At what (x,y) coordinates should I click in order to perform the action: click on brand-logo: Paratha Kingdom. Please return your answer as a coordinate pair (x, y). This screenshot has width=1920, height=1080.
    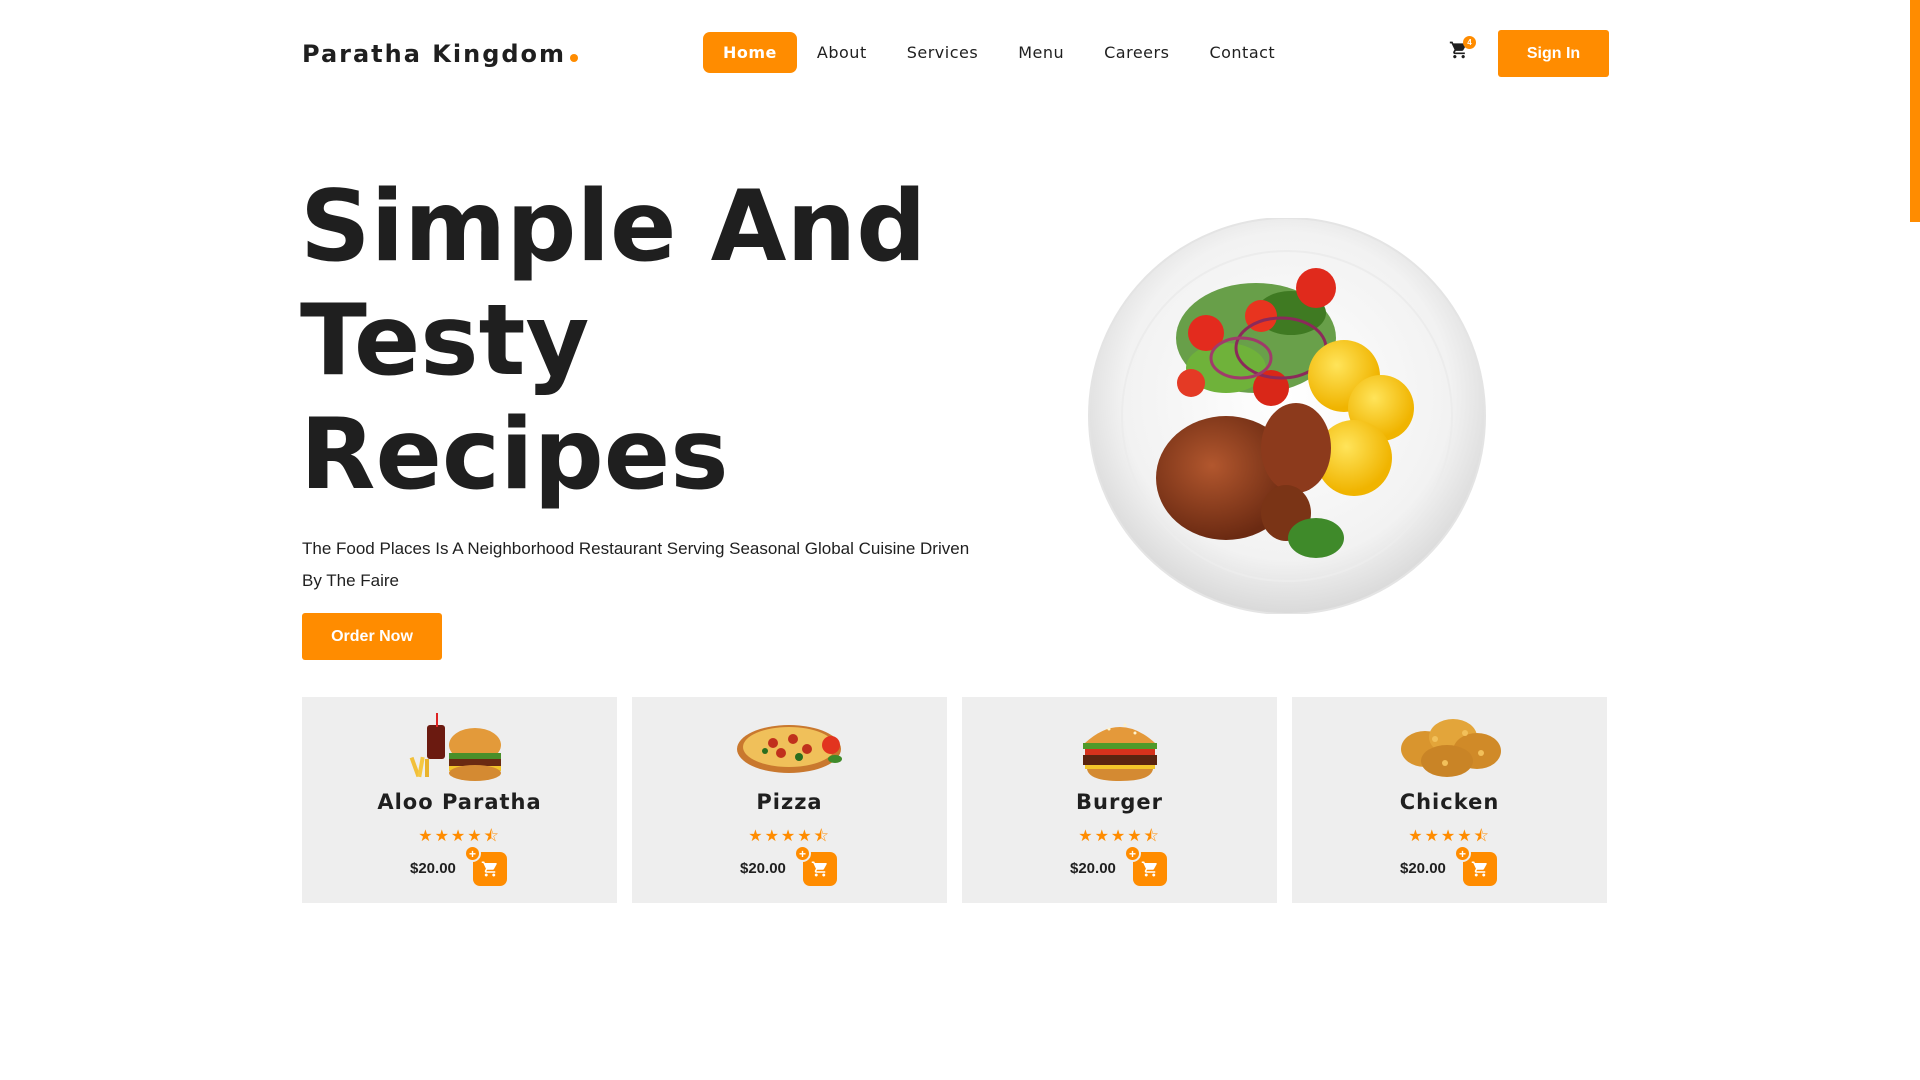
    Looking at the image, I should click on (440, 53).